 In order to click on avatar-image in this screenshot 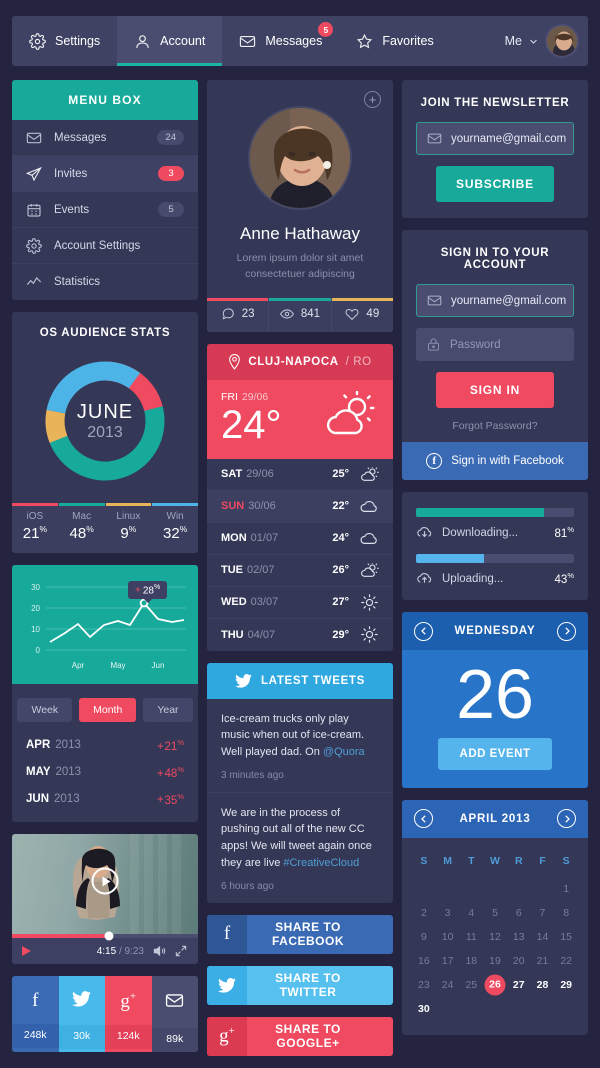, I will do `click(562, 41)`.